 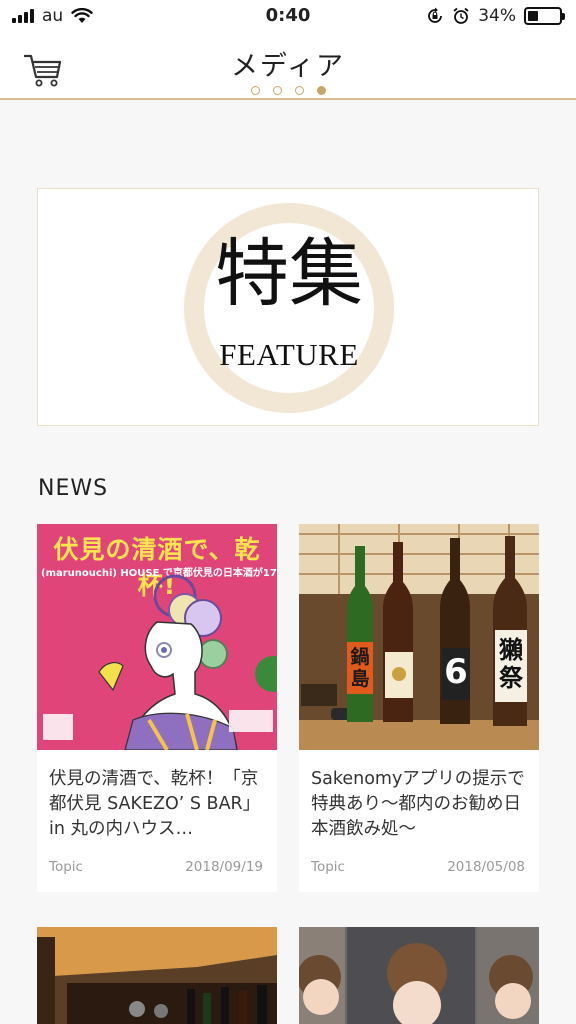 What do you see at coordinates (73, 488) in the screenshot?
I see `news-section-heading: NEWS` at bounding box center [73, 488].